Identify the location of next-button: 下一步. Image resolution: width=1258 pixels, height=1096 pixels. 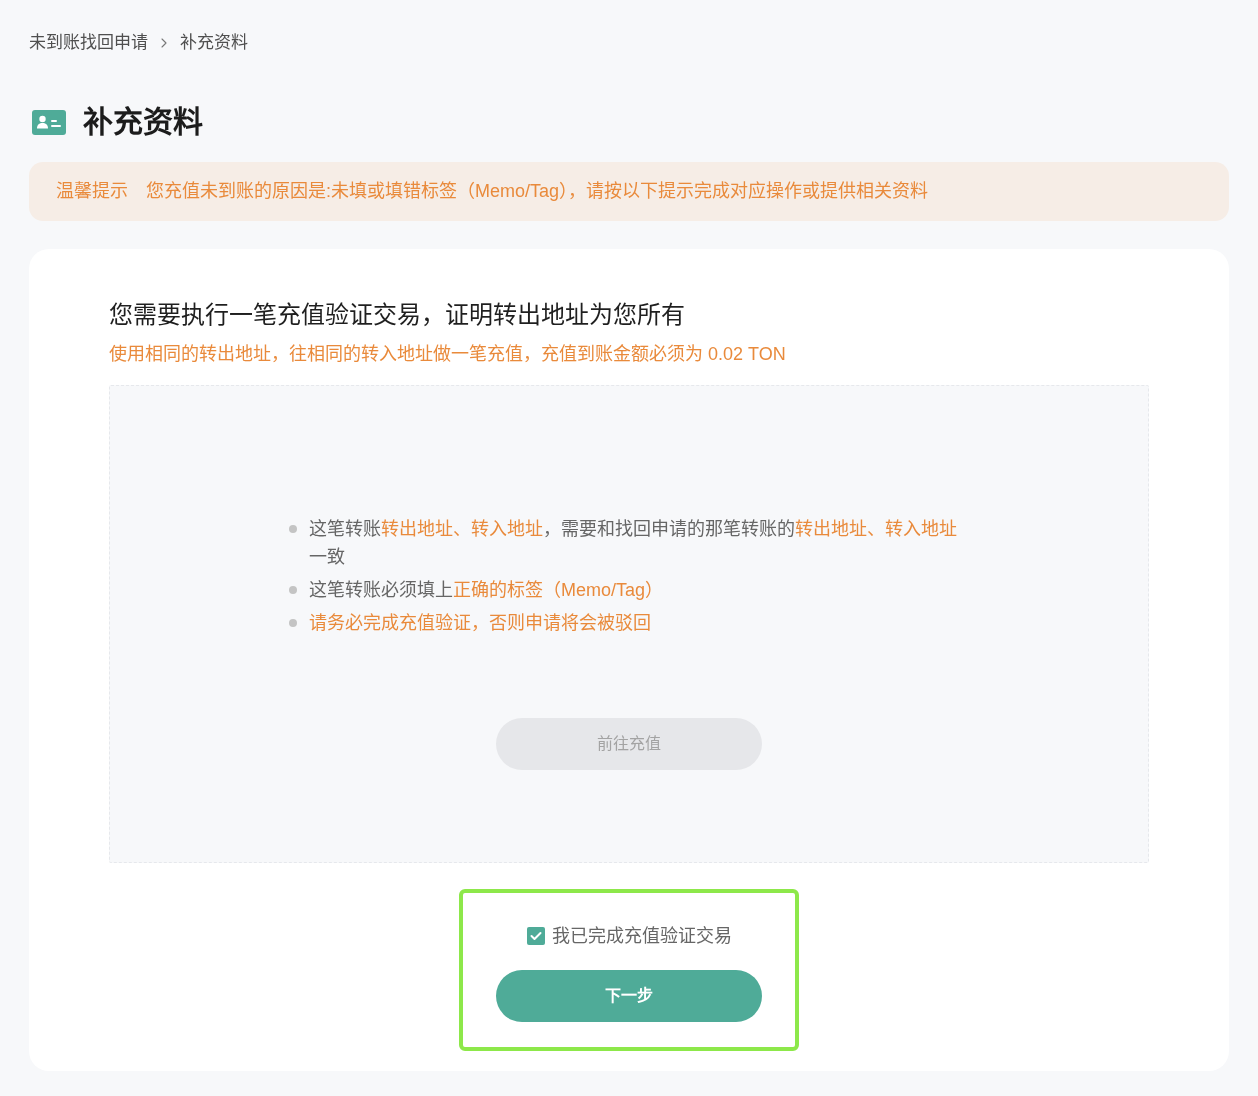
(629, 996).